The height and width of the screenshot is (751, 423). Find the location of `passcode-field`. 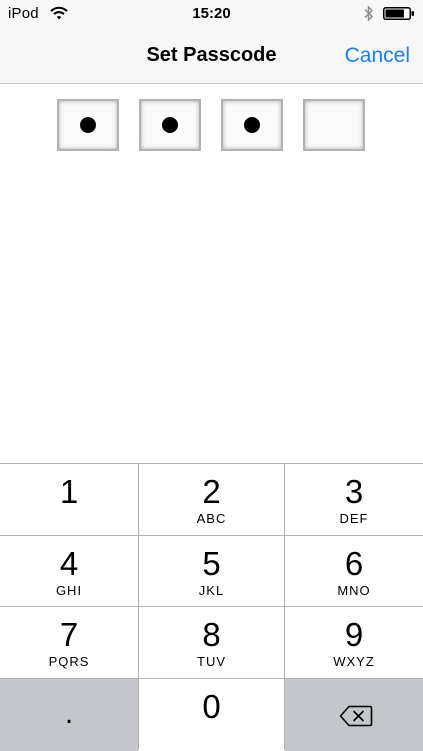

passcode-field is located at coordinates (213, 127).